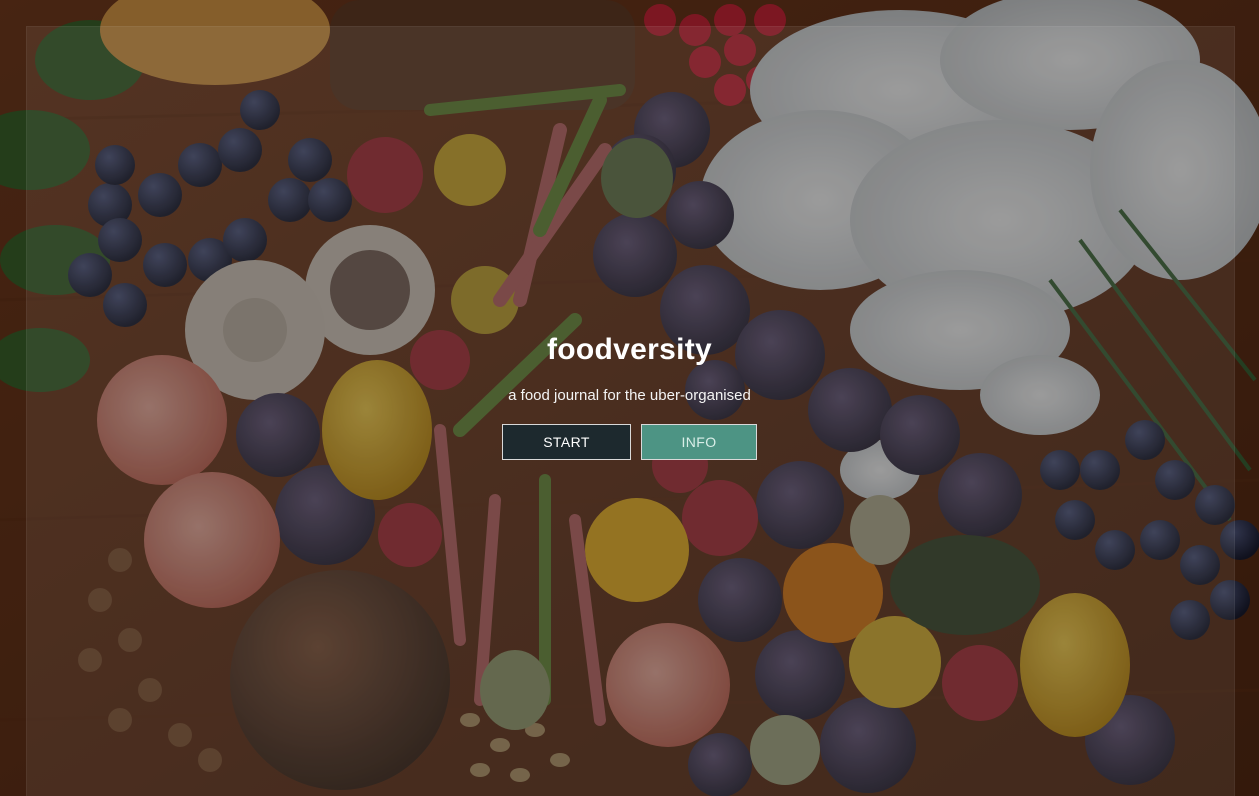 The width and height of the screenshot is (1259, 796). I want to click on start-button: START, so click(566, 442).